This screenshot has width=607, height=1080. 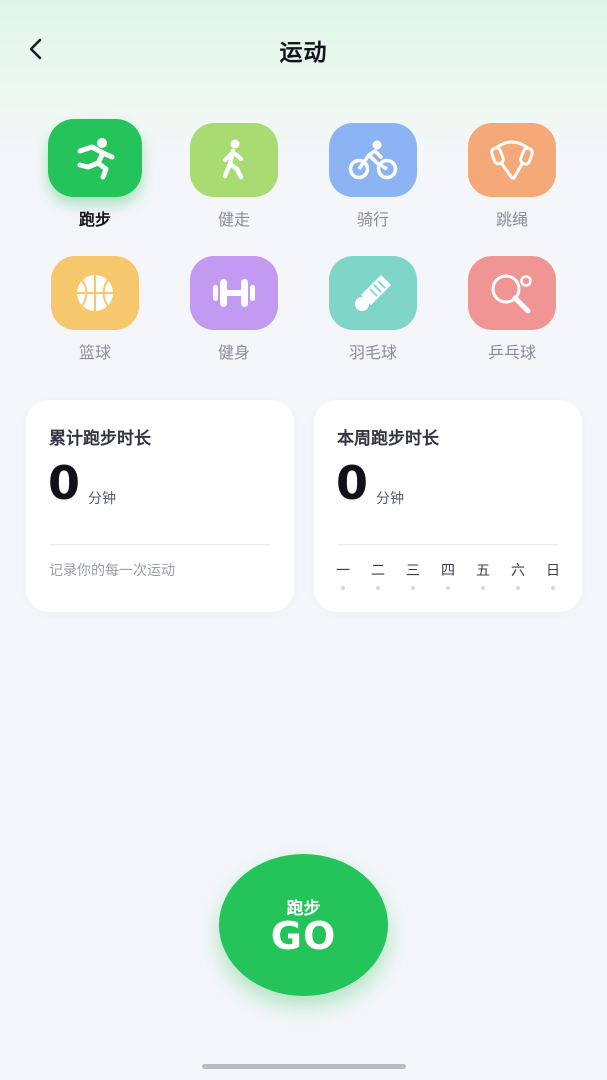 I want to click on week-duration-value: 0, so click(x=352, y=483).